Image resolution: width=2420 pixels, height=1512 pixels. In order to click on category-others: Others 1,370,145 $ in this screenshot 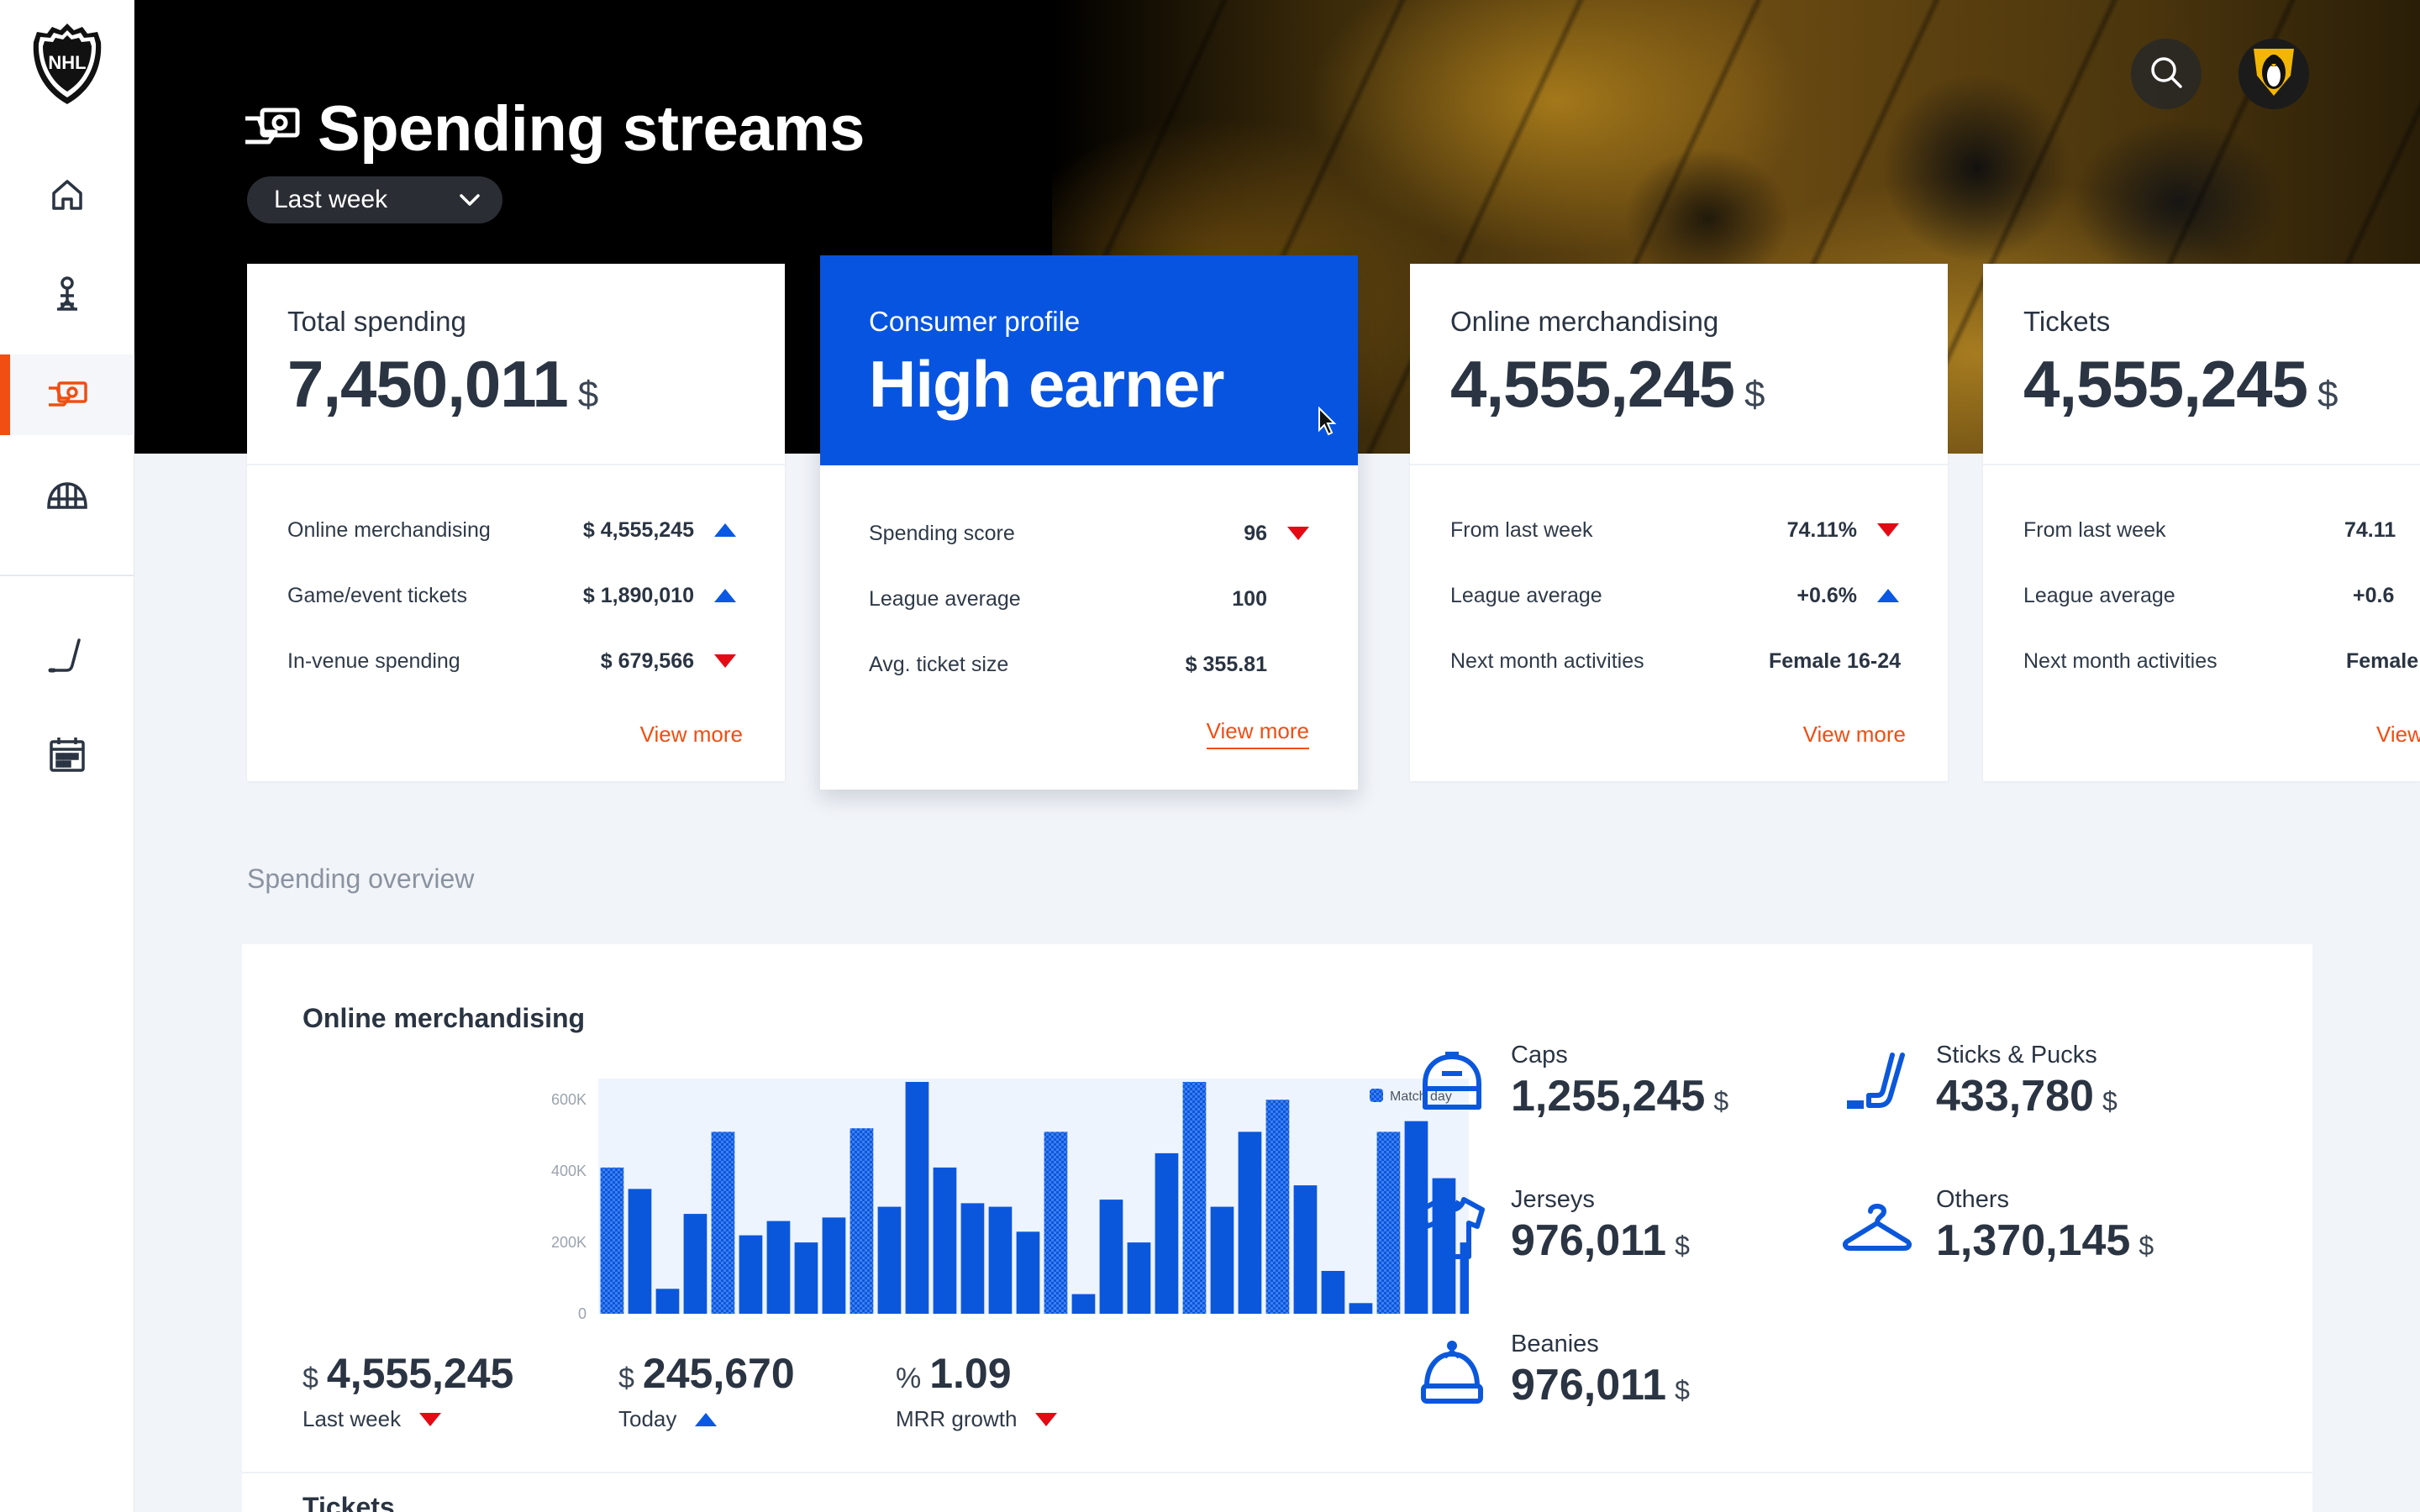, I will do `click(1994, 1228)`.